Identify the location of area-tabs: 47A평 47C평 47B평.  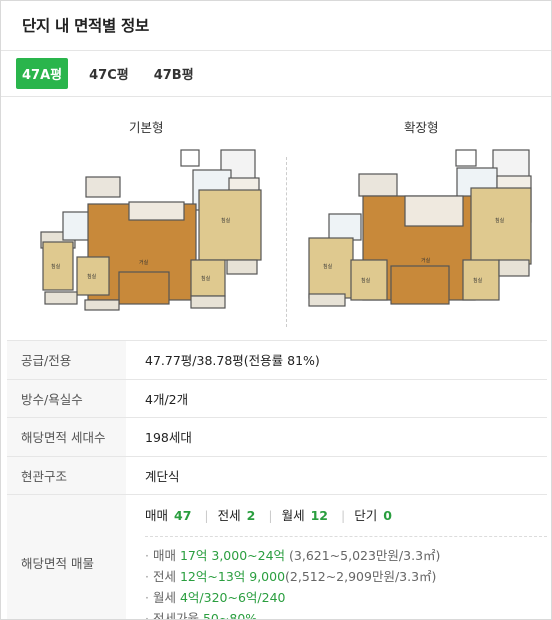
(276, 74).